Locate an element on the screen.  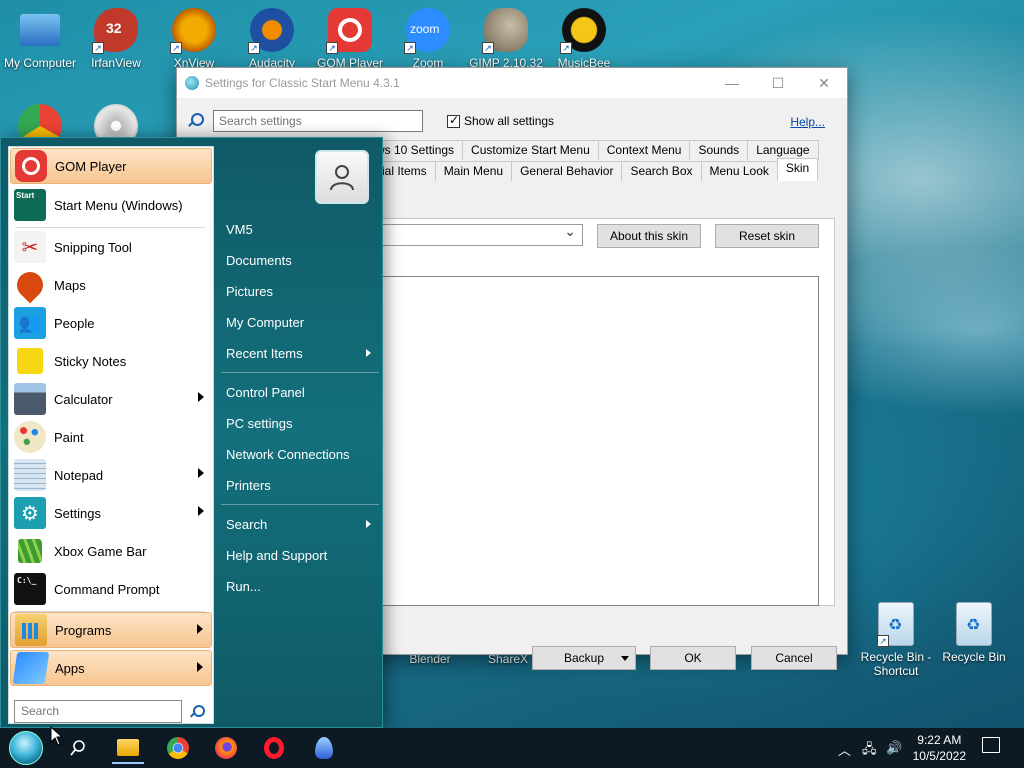
backup-button: Backup is located at coordinates (584, 658).